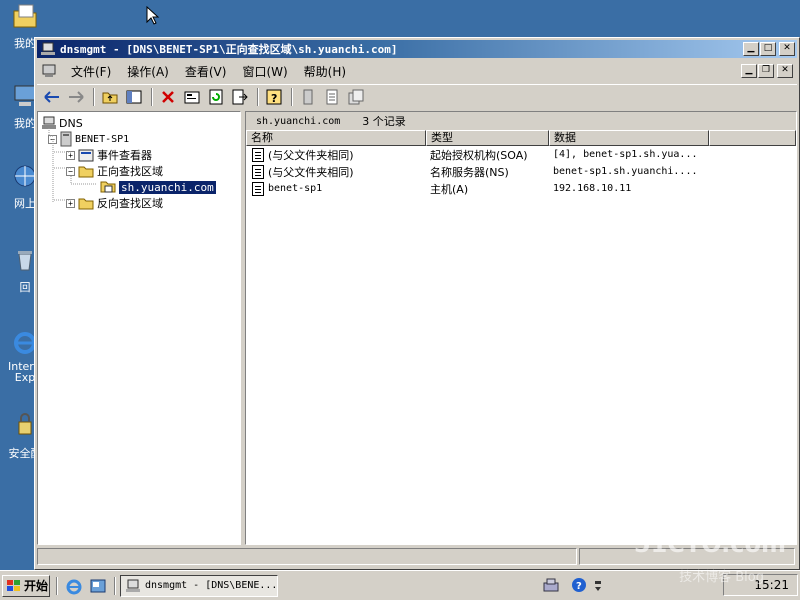 This screenshot has height=600, width=800. What do you see at coordinates (721, 577) in the screenshot?
I see `watermark-sub: 技术博客 Blog` at bounding box center [721, 577].